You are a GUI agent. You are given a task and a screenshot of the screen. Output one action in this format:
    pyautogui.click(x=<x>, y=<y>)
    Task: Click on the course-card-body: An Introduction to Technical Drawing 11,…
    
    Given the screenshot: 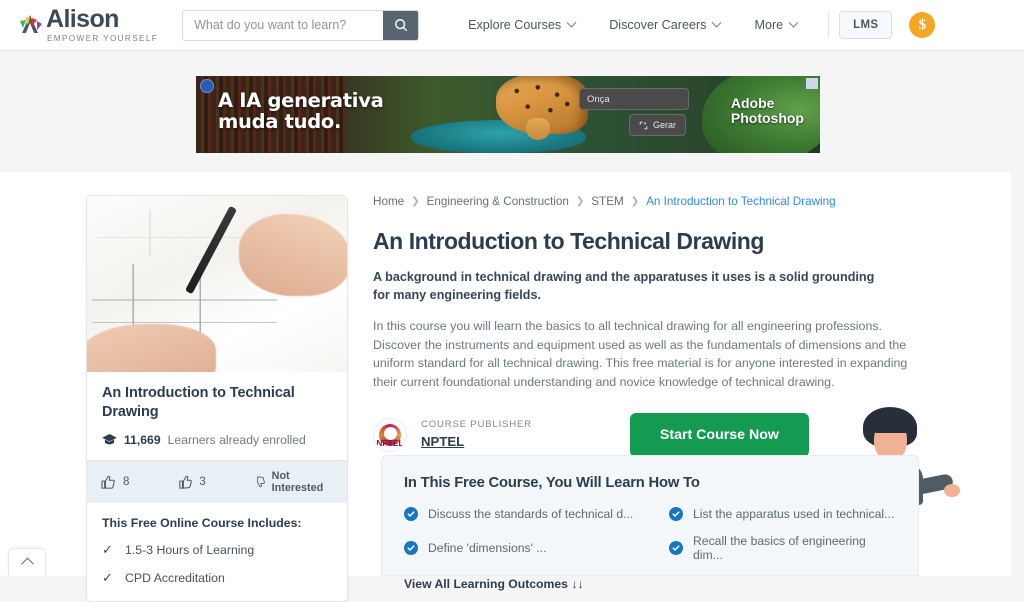 What is the action you would take?
    pyautogui.click(x=217, y=416)
    